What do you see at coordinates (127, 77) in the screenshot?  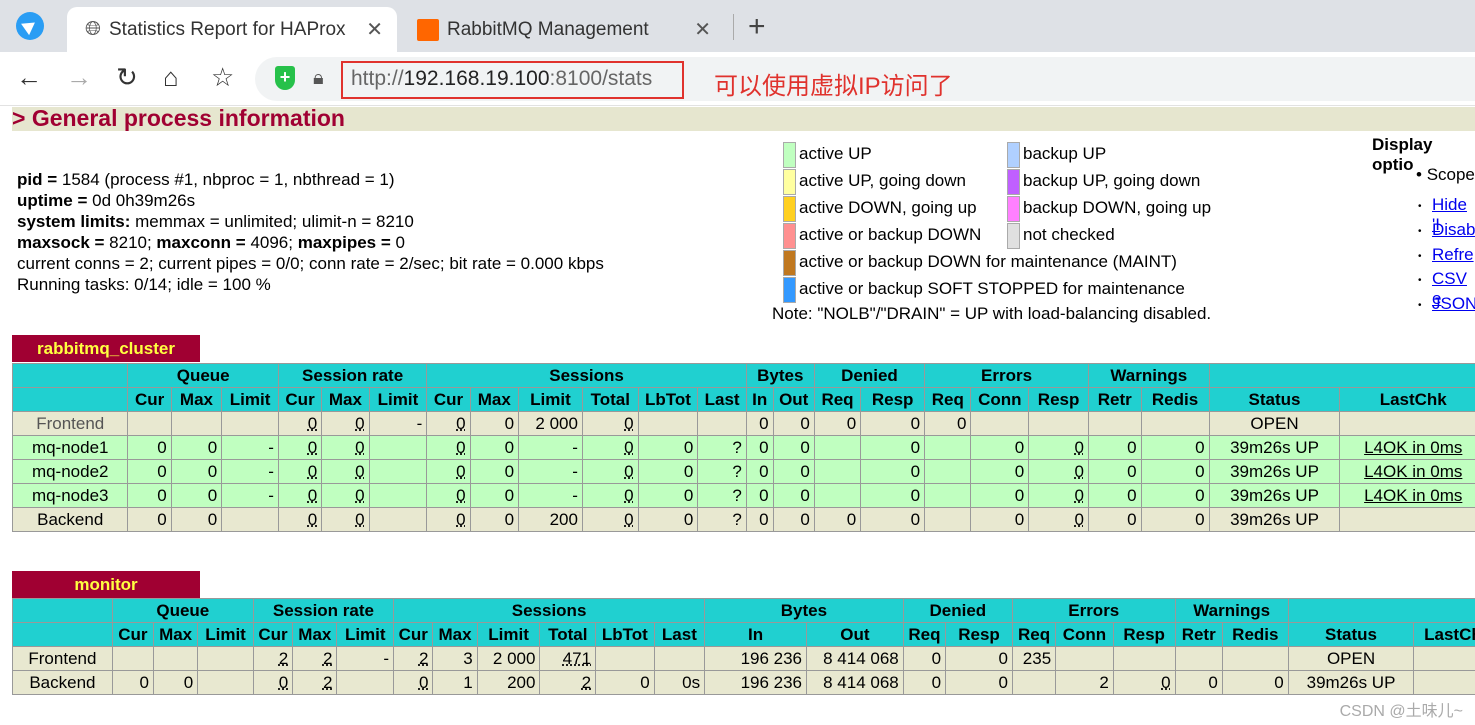 I see `reload-icon: ↻` at bounding box center [127, 77].